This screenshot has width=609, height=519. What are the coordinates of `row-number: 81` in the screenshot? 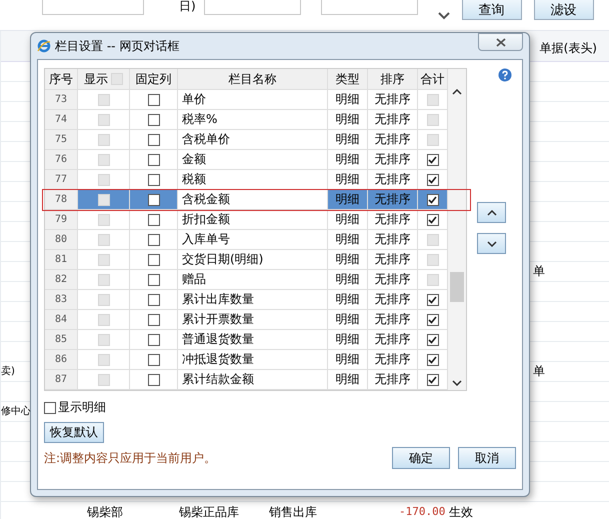 It's located at (61, 260).